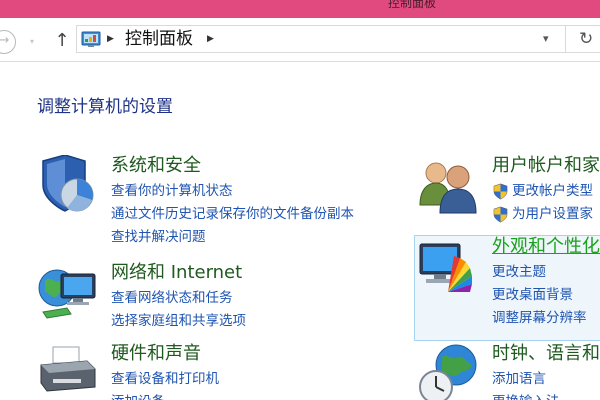 Image resolution: width=600 pixels, height=400 pixels. I want to click on printer-icon, so click(68, 371).